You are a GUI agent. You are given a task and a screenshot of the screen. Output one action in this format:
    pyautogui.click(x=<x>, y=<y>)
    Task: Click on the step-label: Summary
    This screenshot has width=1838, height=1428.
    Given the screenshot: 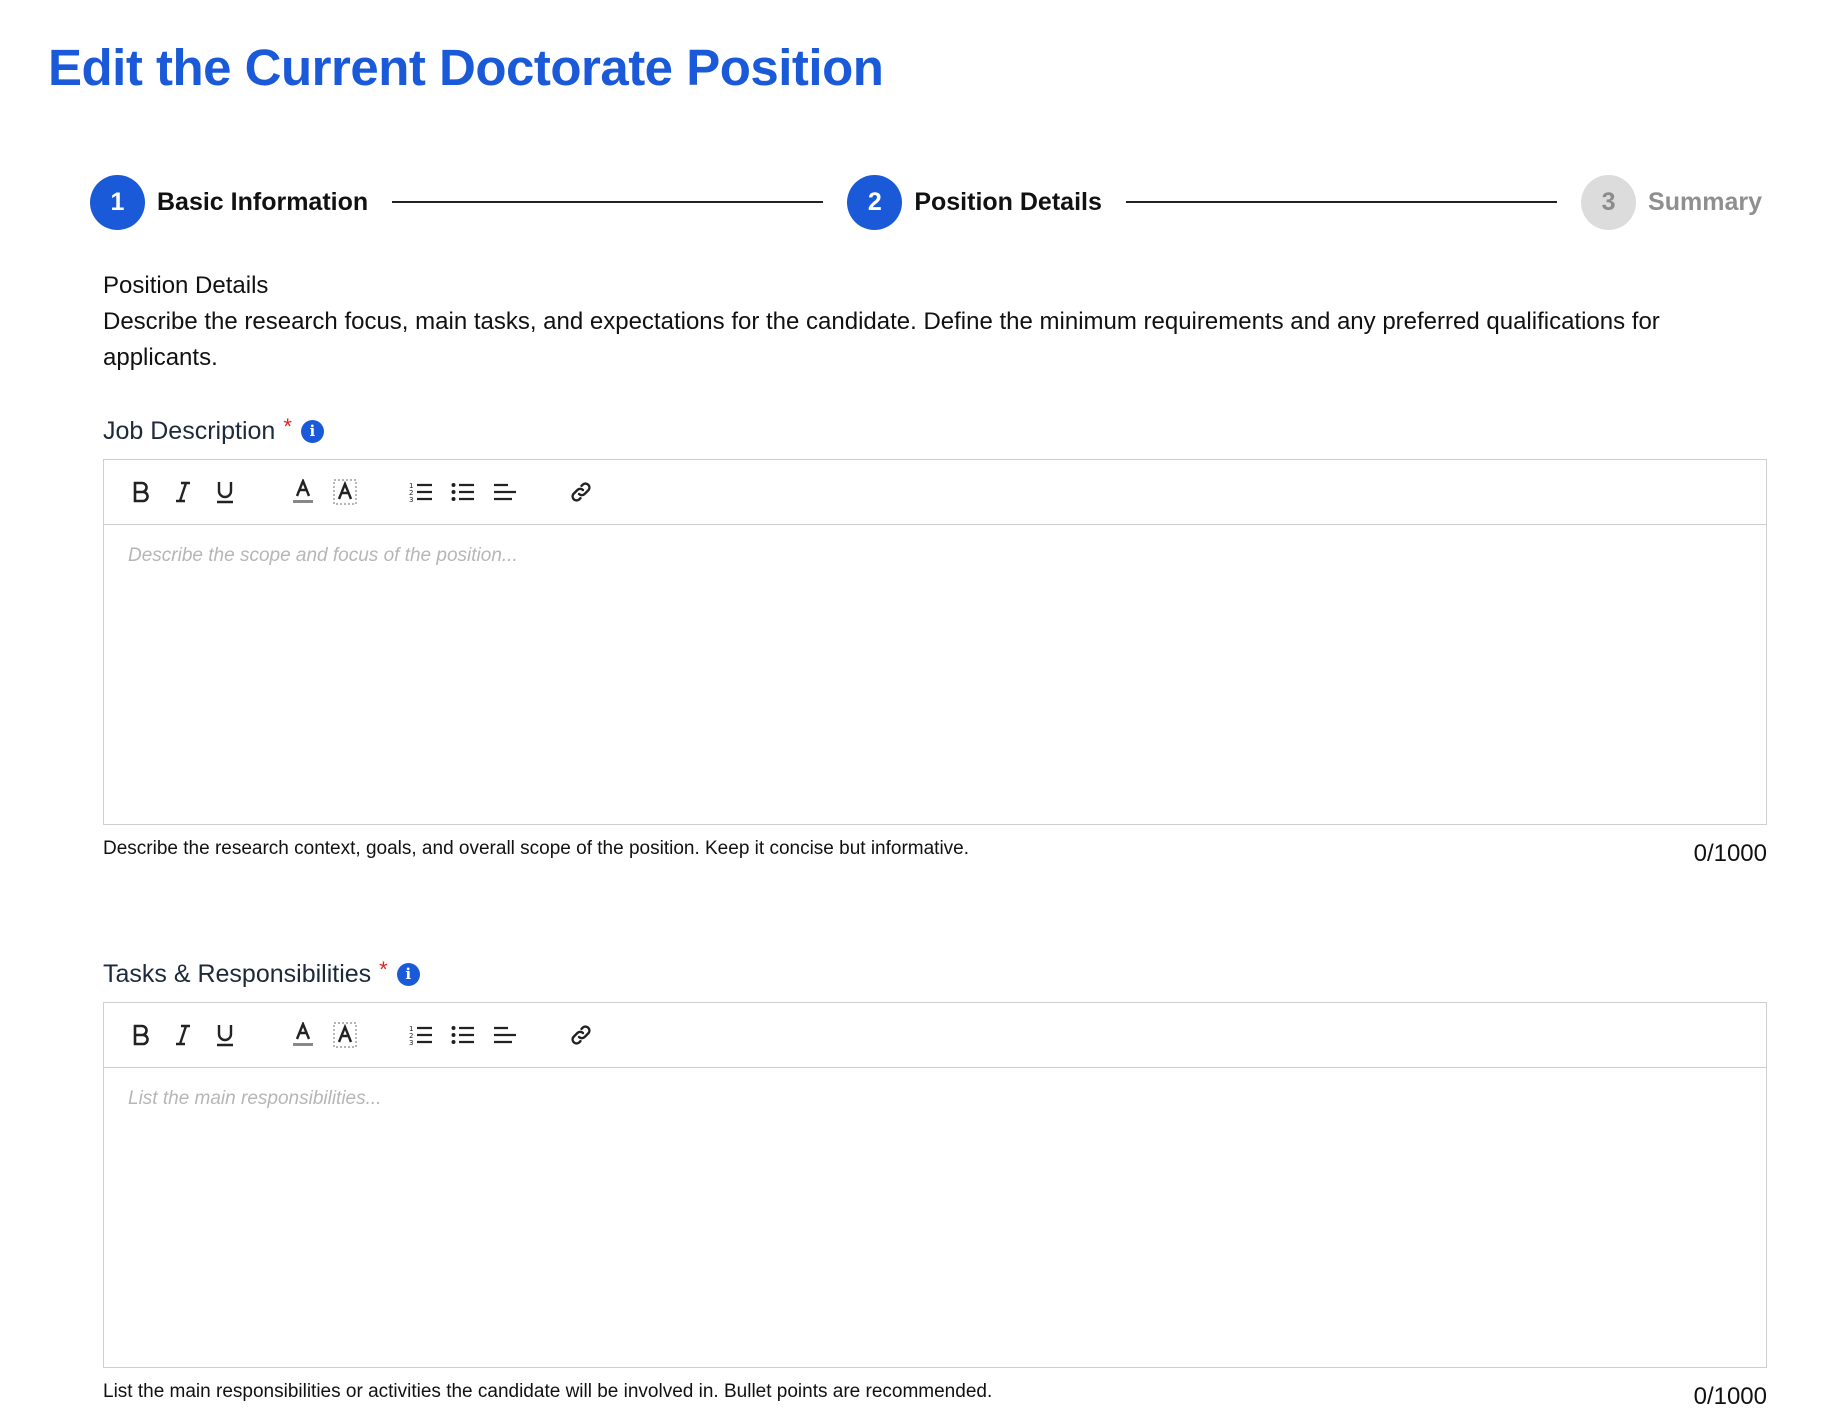 What is the action you would take?
    pyautogui.click(x=1705, y=201)
    